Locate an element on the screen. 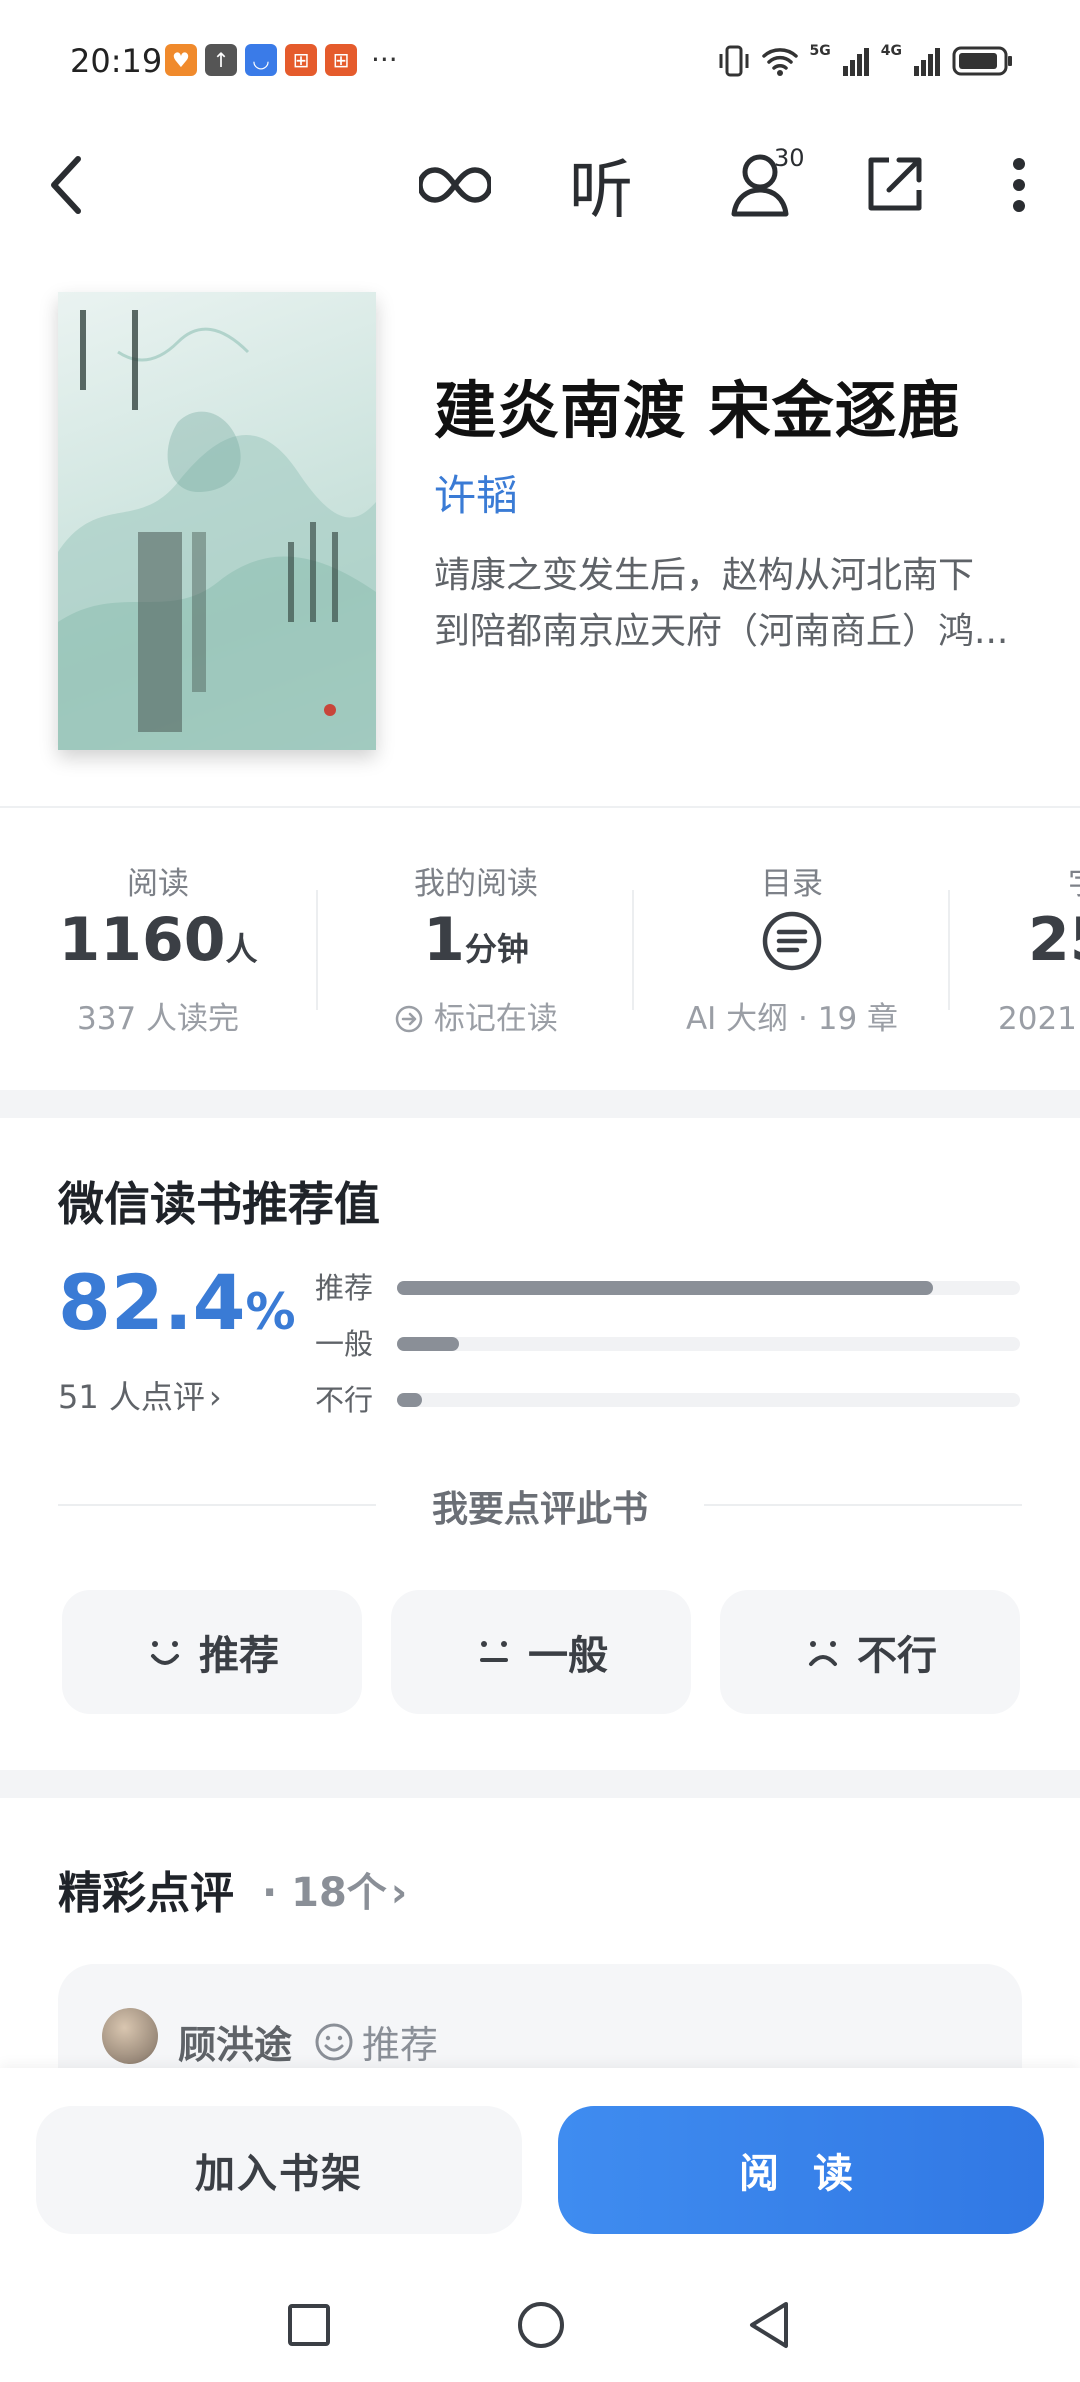 This screenshot has width=1080, height=2382. sad-face-icon is located at coordinates (823, 1653).